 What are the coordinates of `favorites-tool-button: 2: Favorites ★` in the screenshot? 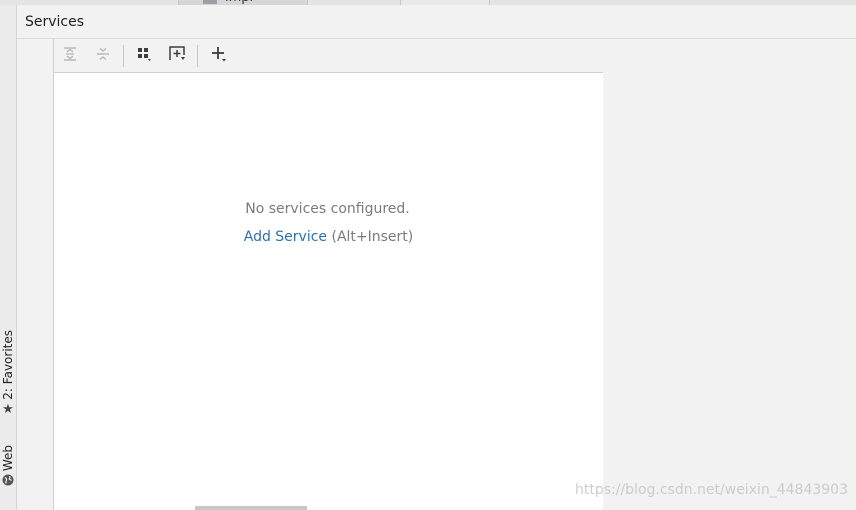 It's located at (8, 373).